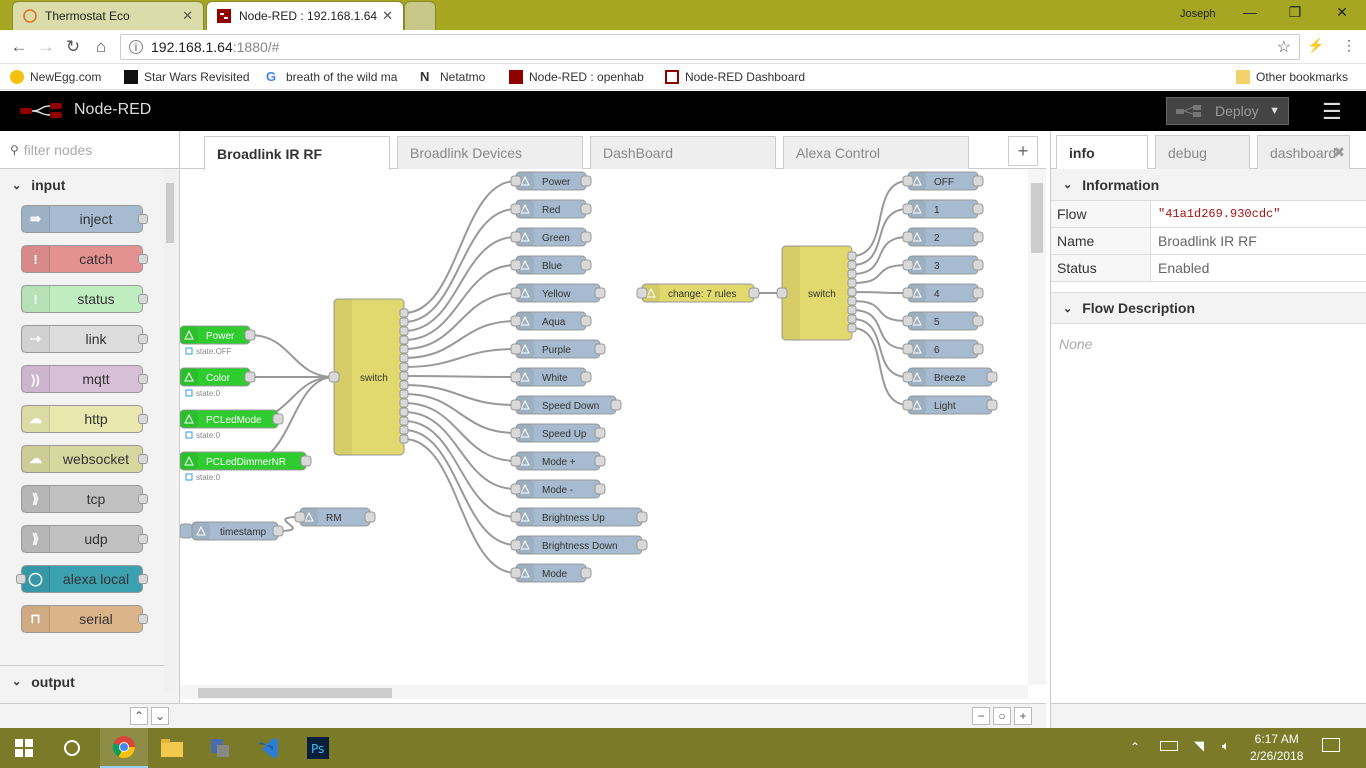  Describe the element at coordinates (335, 517) in the screenshot. I see `rm-node: RM` at that location.